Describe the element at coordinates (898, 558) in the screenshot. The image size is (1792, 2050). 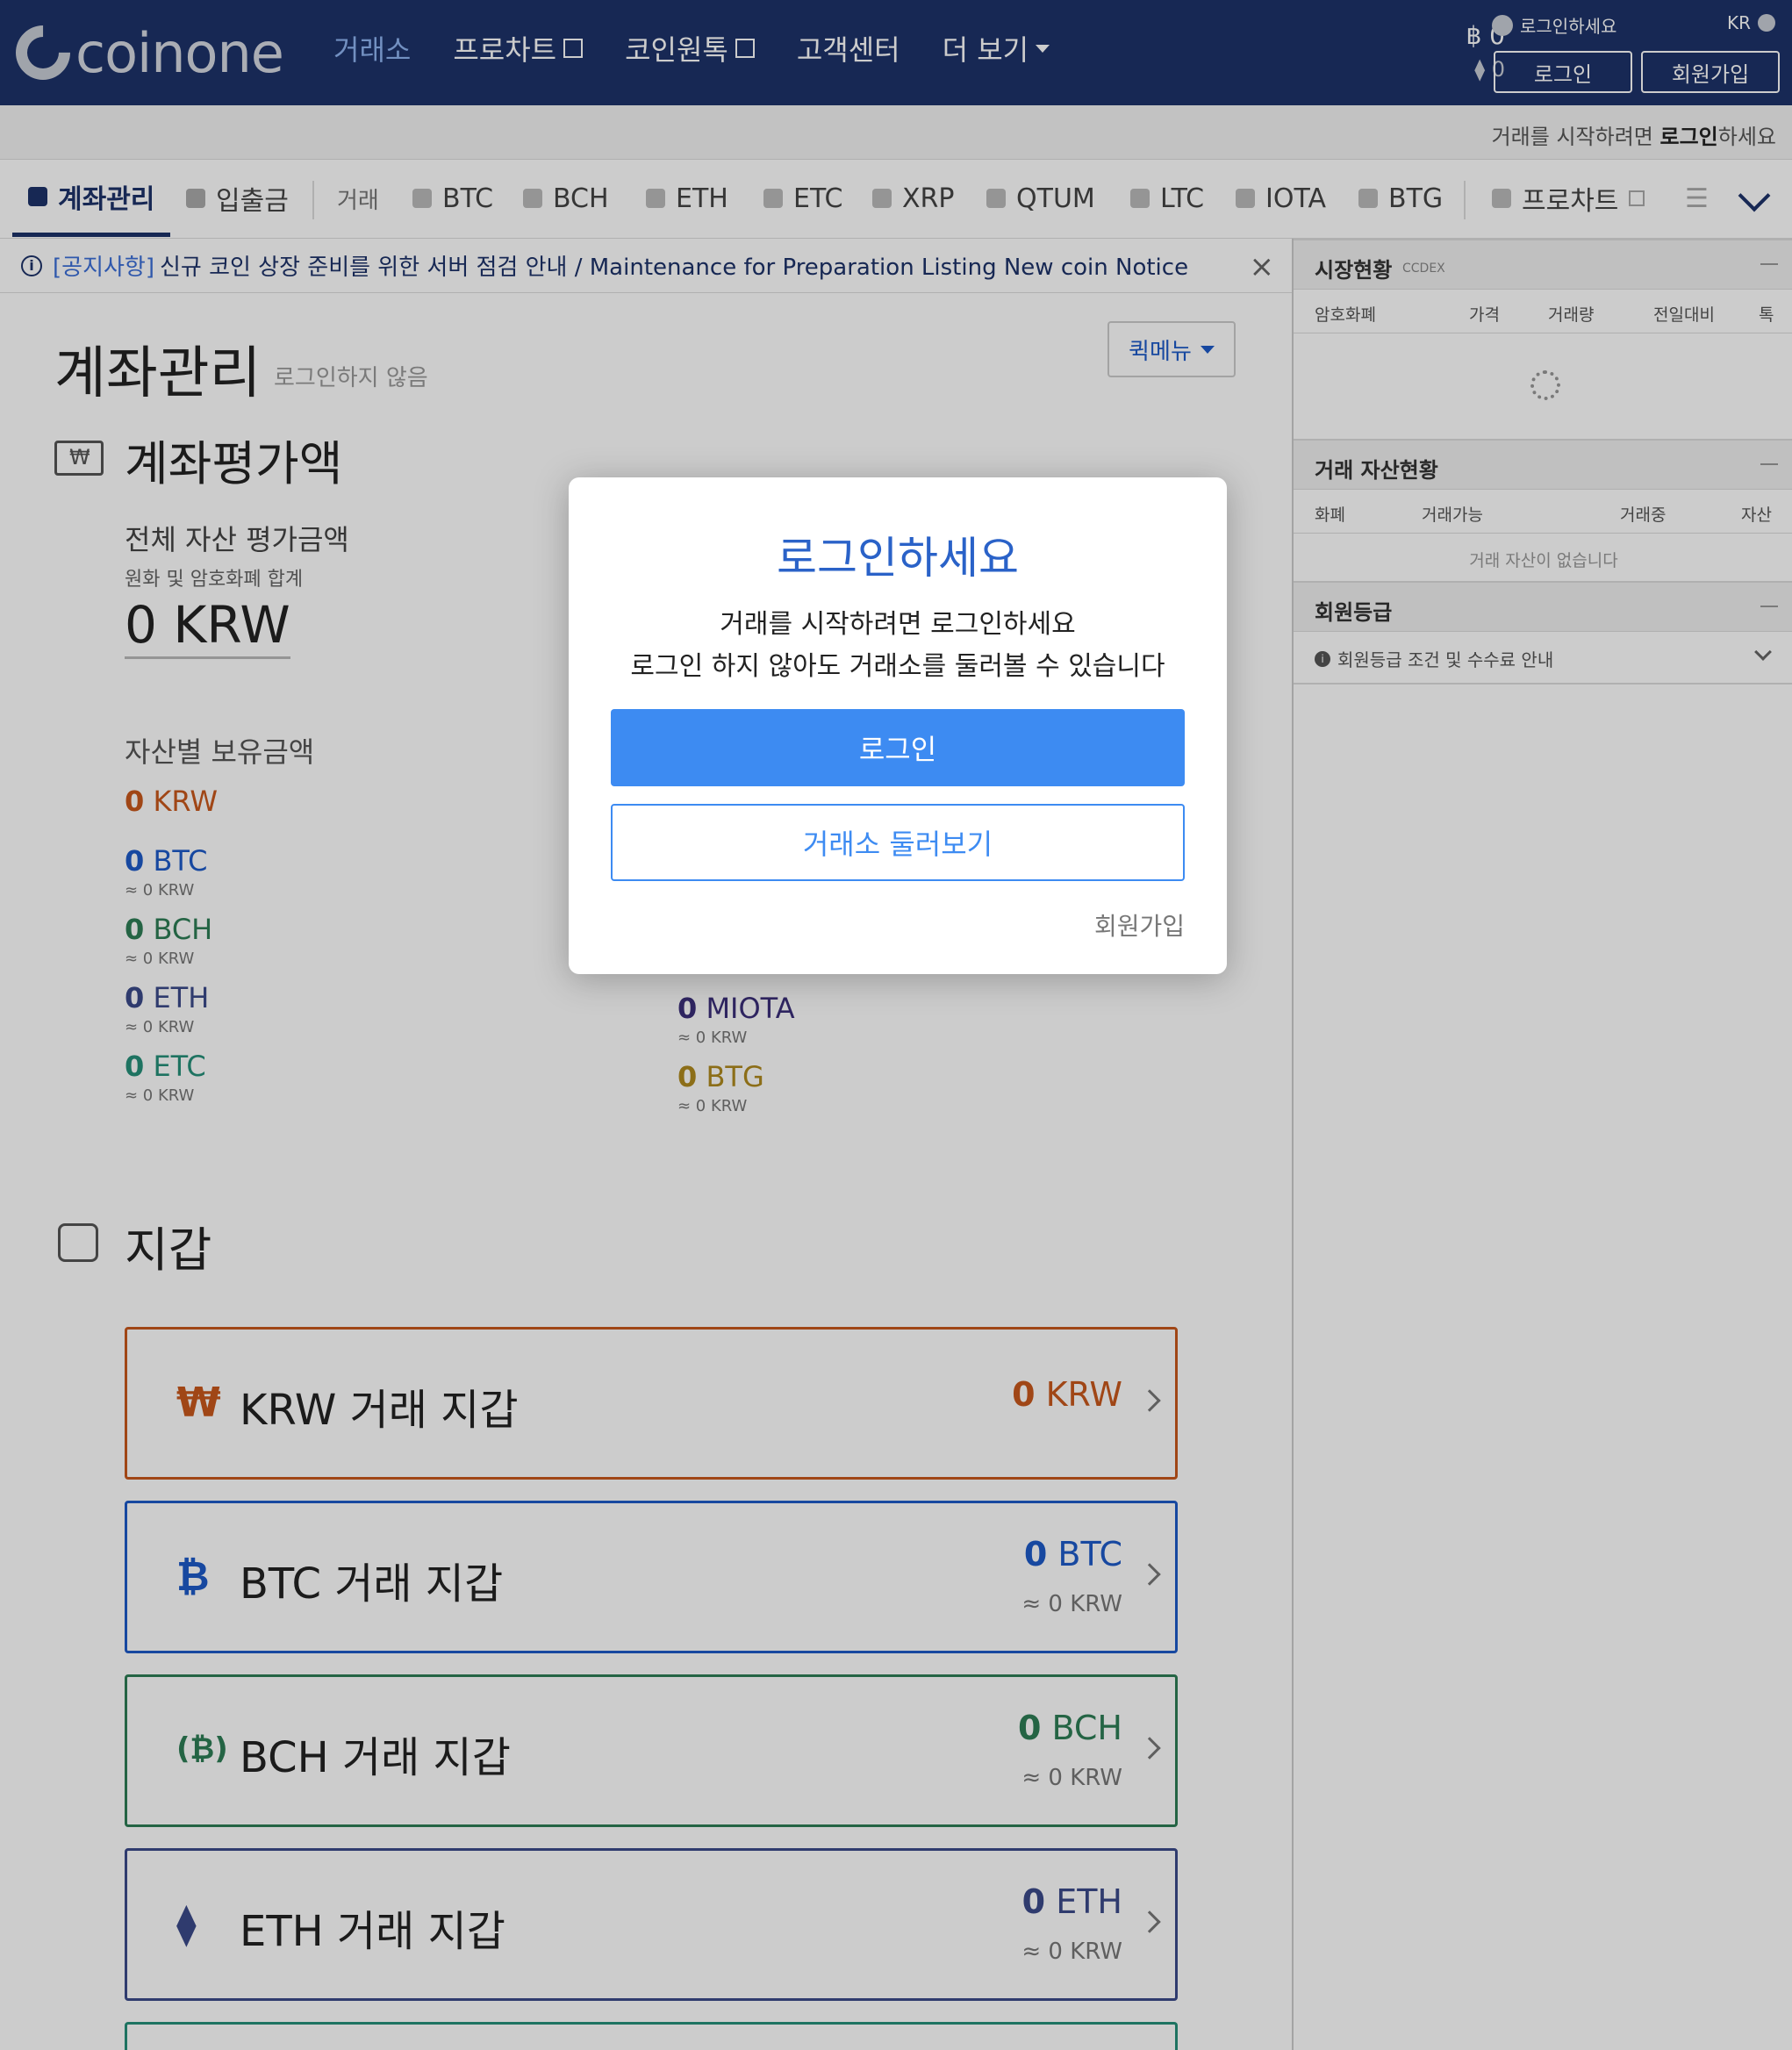
I see `modal-title: 로그인하세요` at that location.